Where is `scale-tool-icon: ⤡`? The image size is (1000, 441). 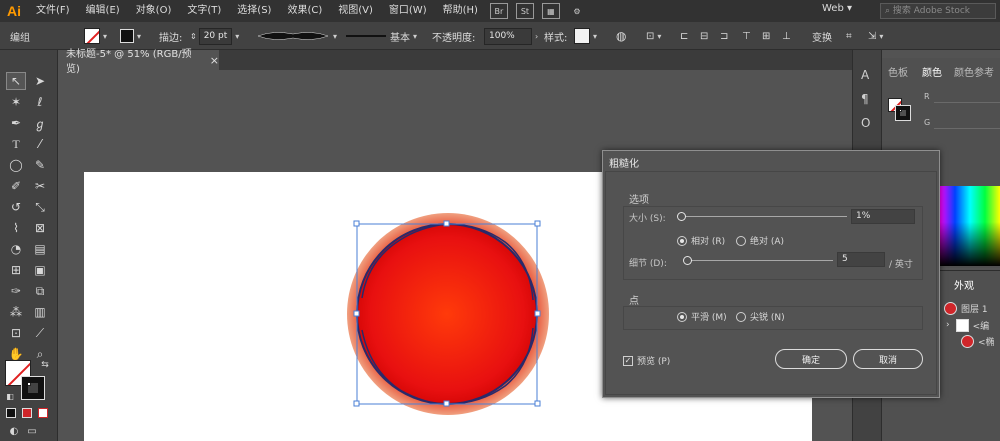 scale-tool-icon: ⤡ is located at coordinates (40, 207).